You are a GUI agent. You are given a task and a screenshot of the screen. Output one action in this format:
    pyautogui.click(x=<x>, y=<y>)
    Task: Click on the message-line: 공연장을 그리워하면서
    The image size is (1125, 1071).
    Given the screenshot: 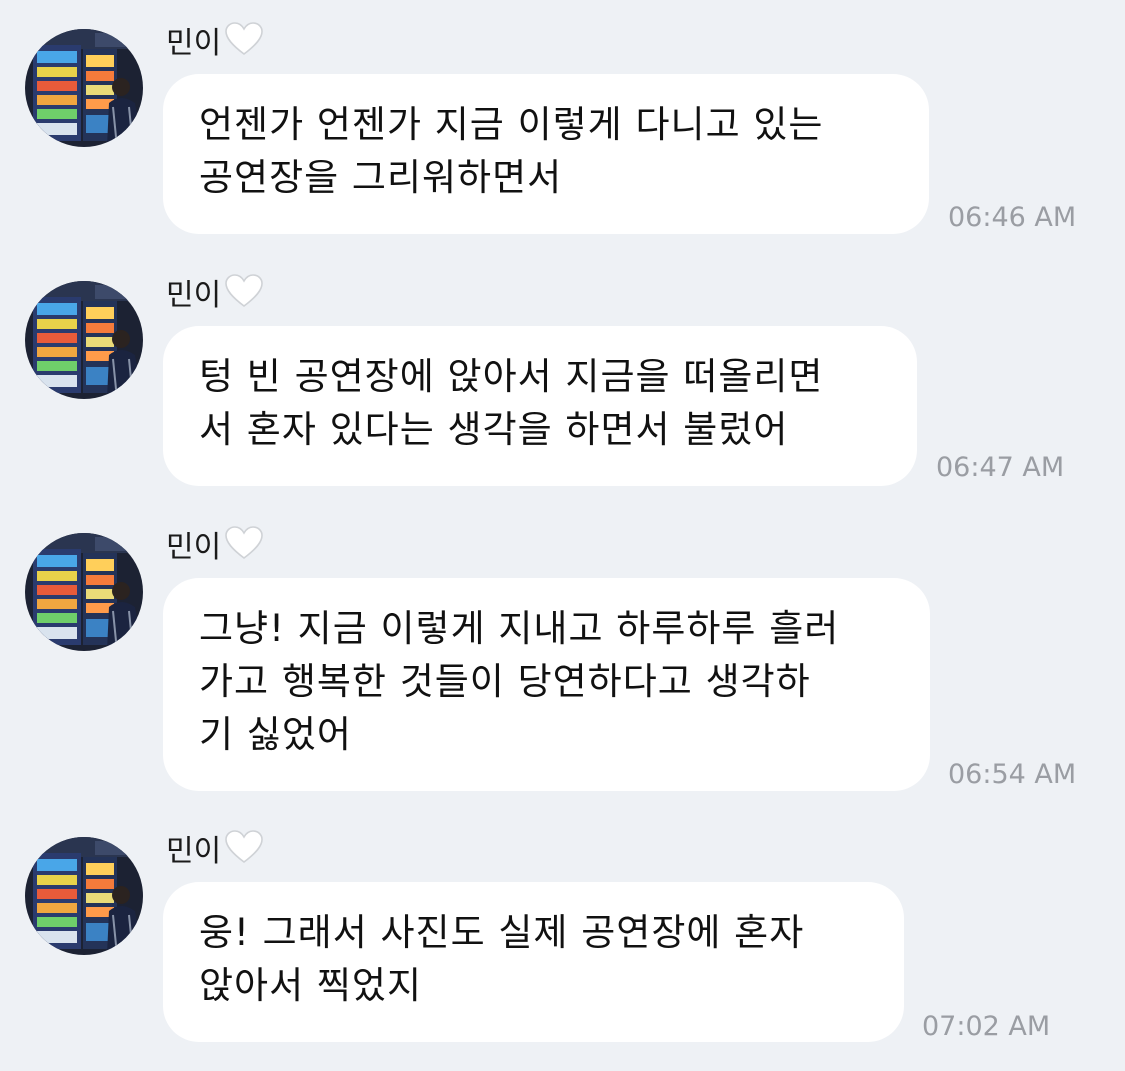 What is the action you would take?
    pyautogui.click(x=381, y=177)
    